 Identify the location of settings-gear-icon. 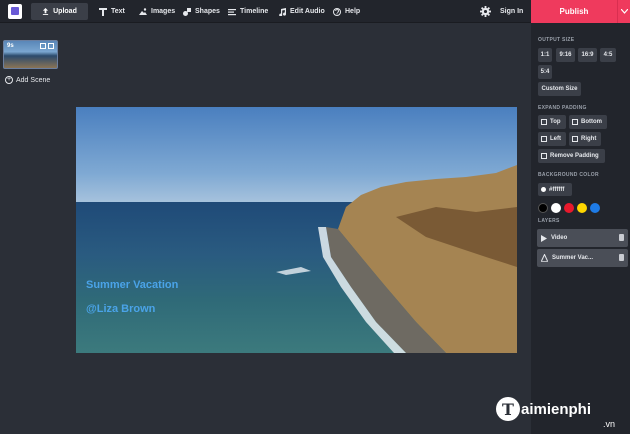
(485, 11).